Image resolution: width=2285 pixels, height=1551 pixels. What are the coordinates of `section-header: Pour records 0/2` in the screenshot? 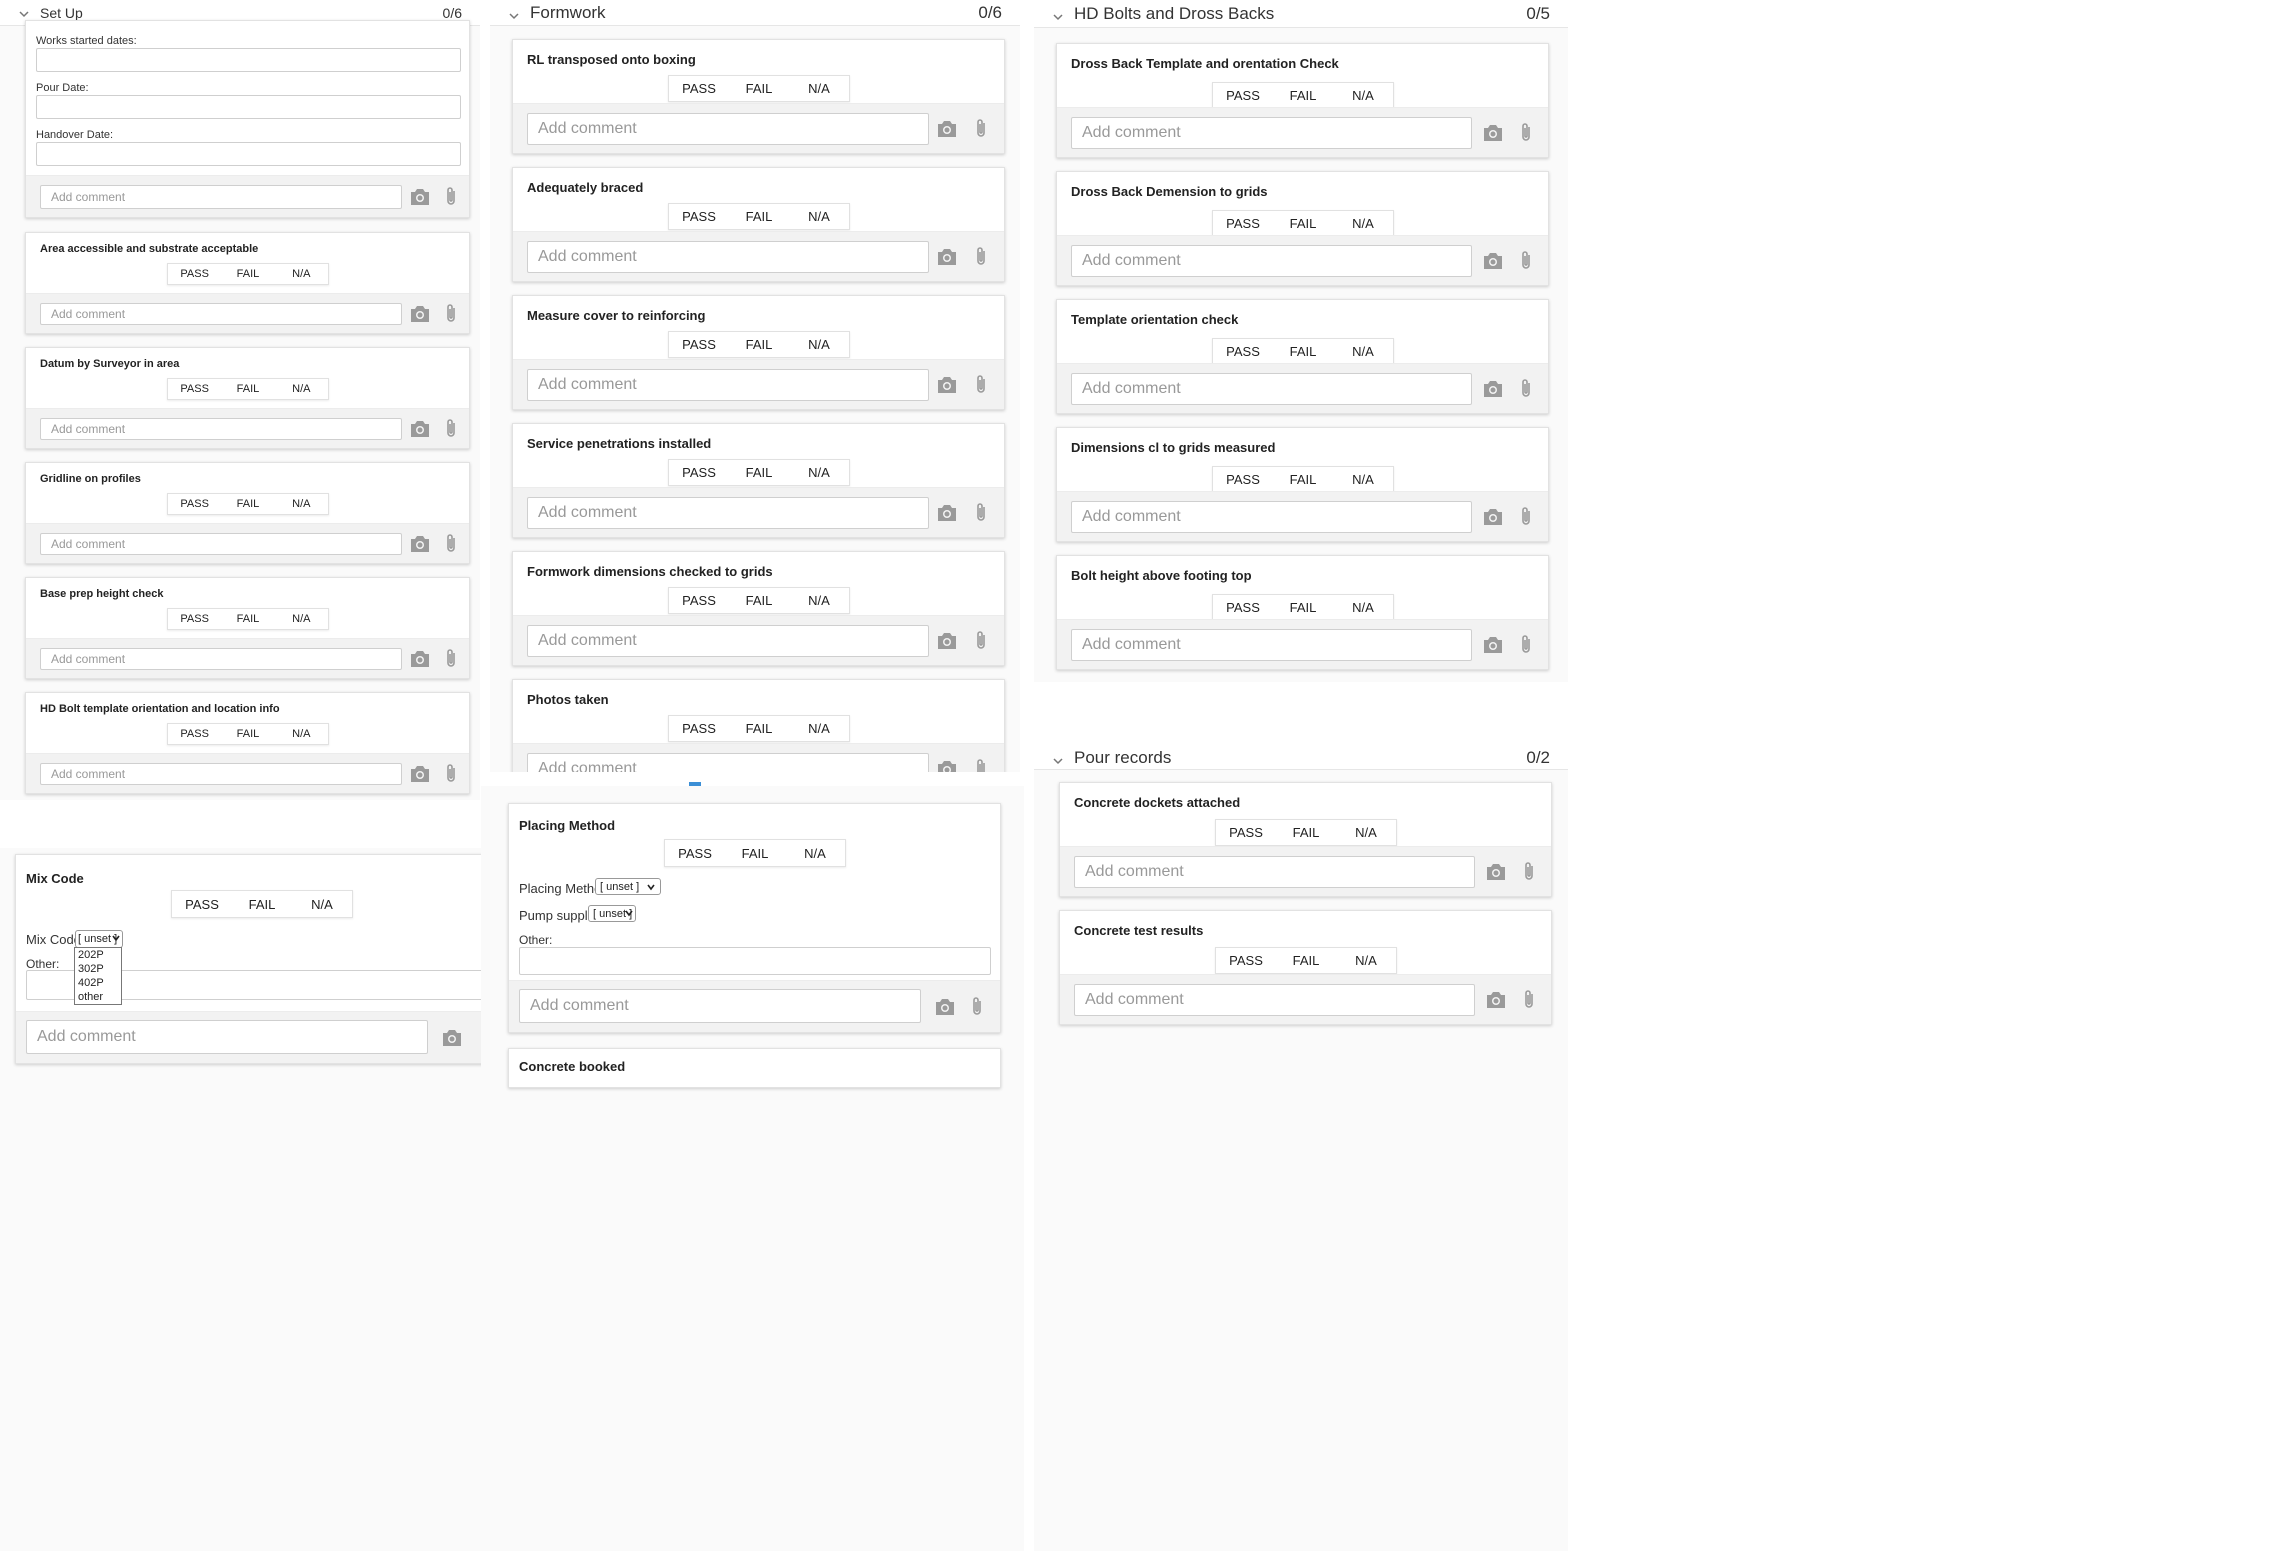 It's located at (1301, 758).